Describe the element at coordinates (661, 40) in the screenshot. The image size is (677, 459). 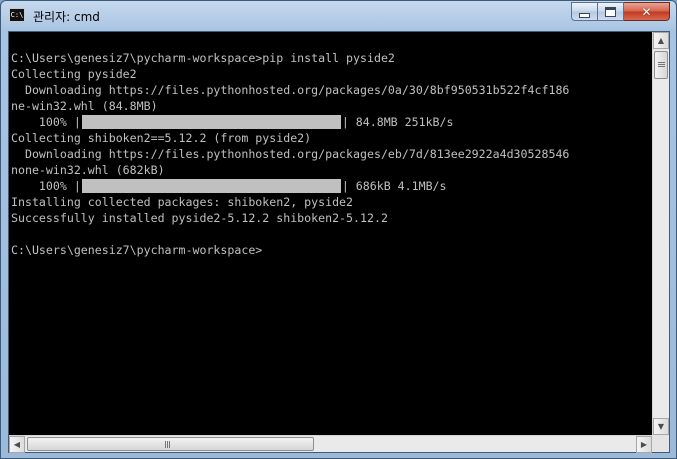
I see `scroll-up-button: ▲` at that location.